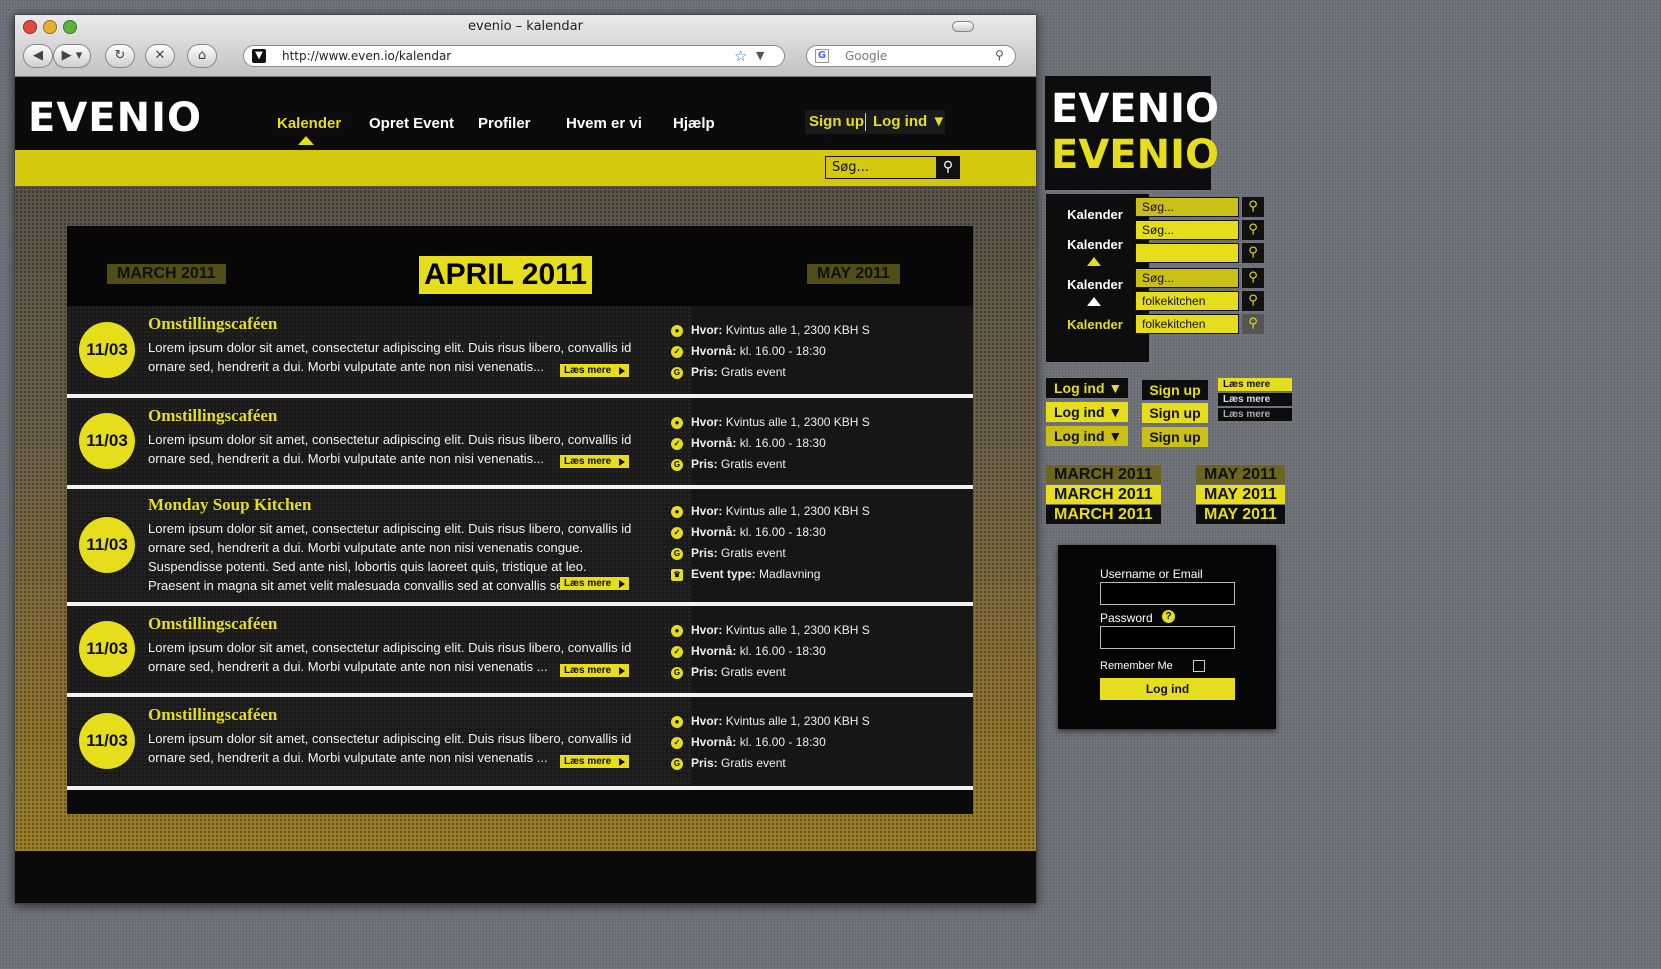 The width and height of the screenshot is (1661, 969). I want to click on login-variant-3: Log ind ▼, so click(1087, 436).